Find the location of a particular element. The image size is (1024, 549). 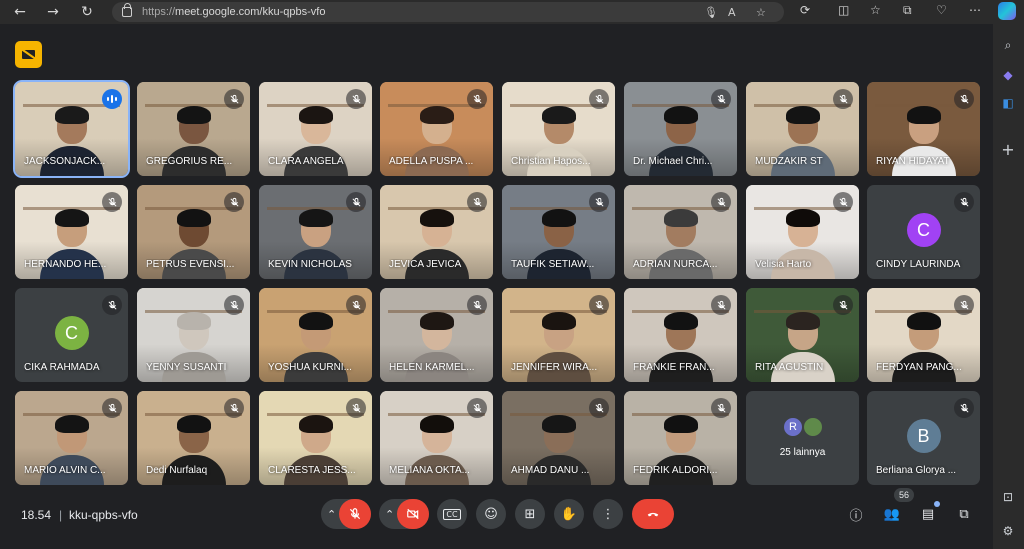

forward-icon: → is located at coordinates (53, 12).